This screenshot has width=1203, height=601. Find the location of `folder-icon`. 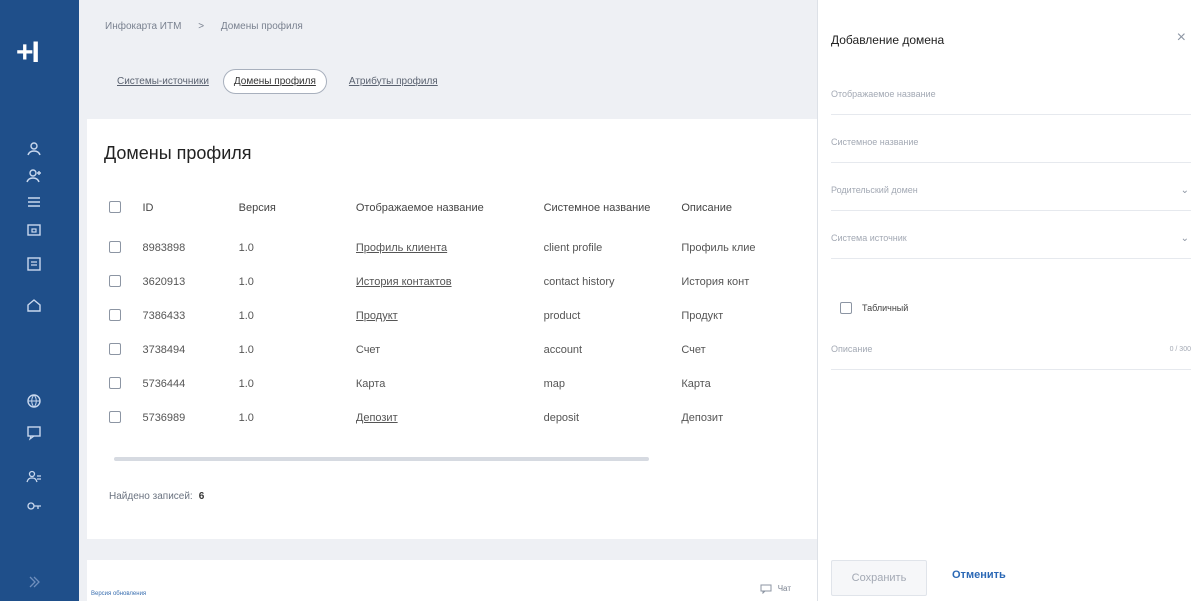

folder-icon is located at coordinates (34, 230).